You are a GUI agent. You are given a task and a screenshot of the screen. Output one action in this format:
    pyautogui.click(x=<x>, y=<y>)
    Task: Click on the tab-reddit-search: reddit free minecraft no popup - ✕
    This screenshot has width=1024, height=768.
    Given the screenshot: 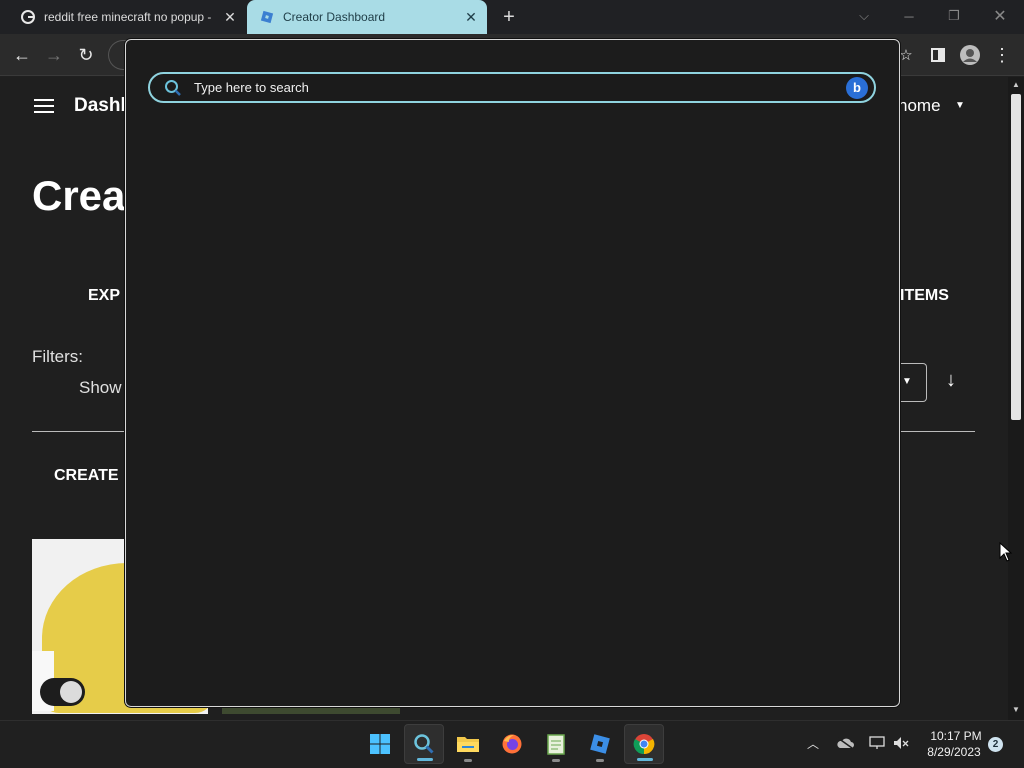 What is the action you would take?
    pyautogui.click(x=127, y=17)
    